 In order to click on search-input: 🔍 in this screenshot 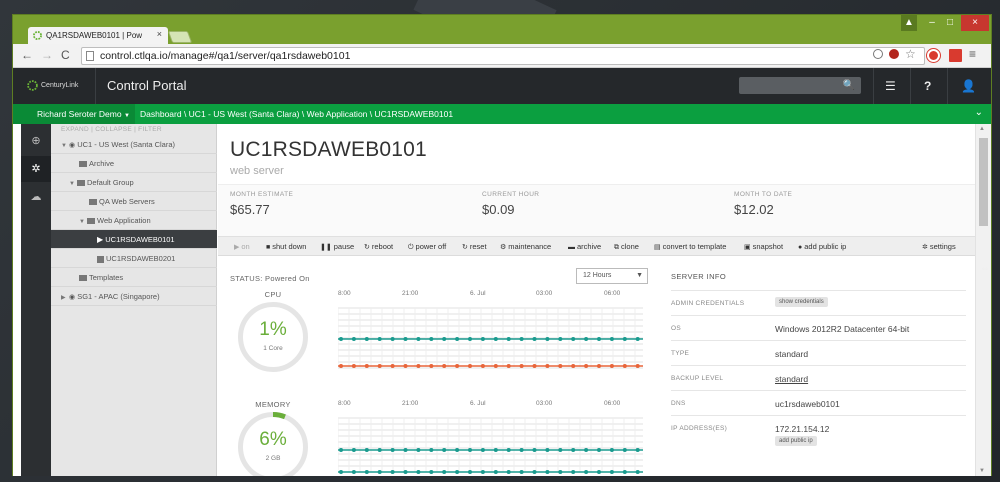, I will do `click(800, 85)`.